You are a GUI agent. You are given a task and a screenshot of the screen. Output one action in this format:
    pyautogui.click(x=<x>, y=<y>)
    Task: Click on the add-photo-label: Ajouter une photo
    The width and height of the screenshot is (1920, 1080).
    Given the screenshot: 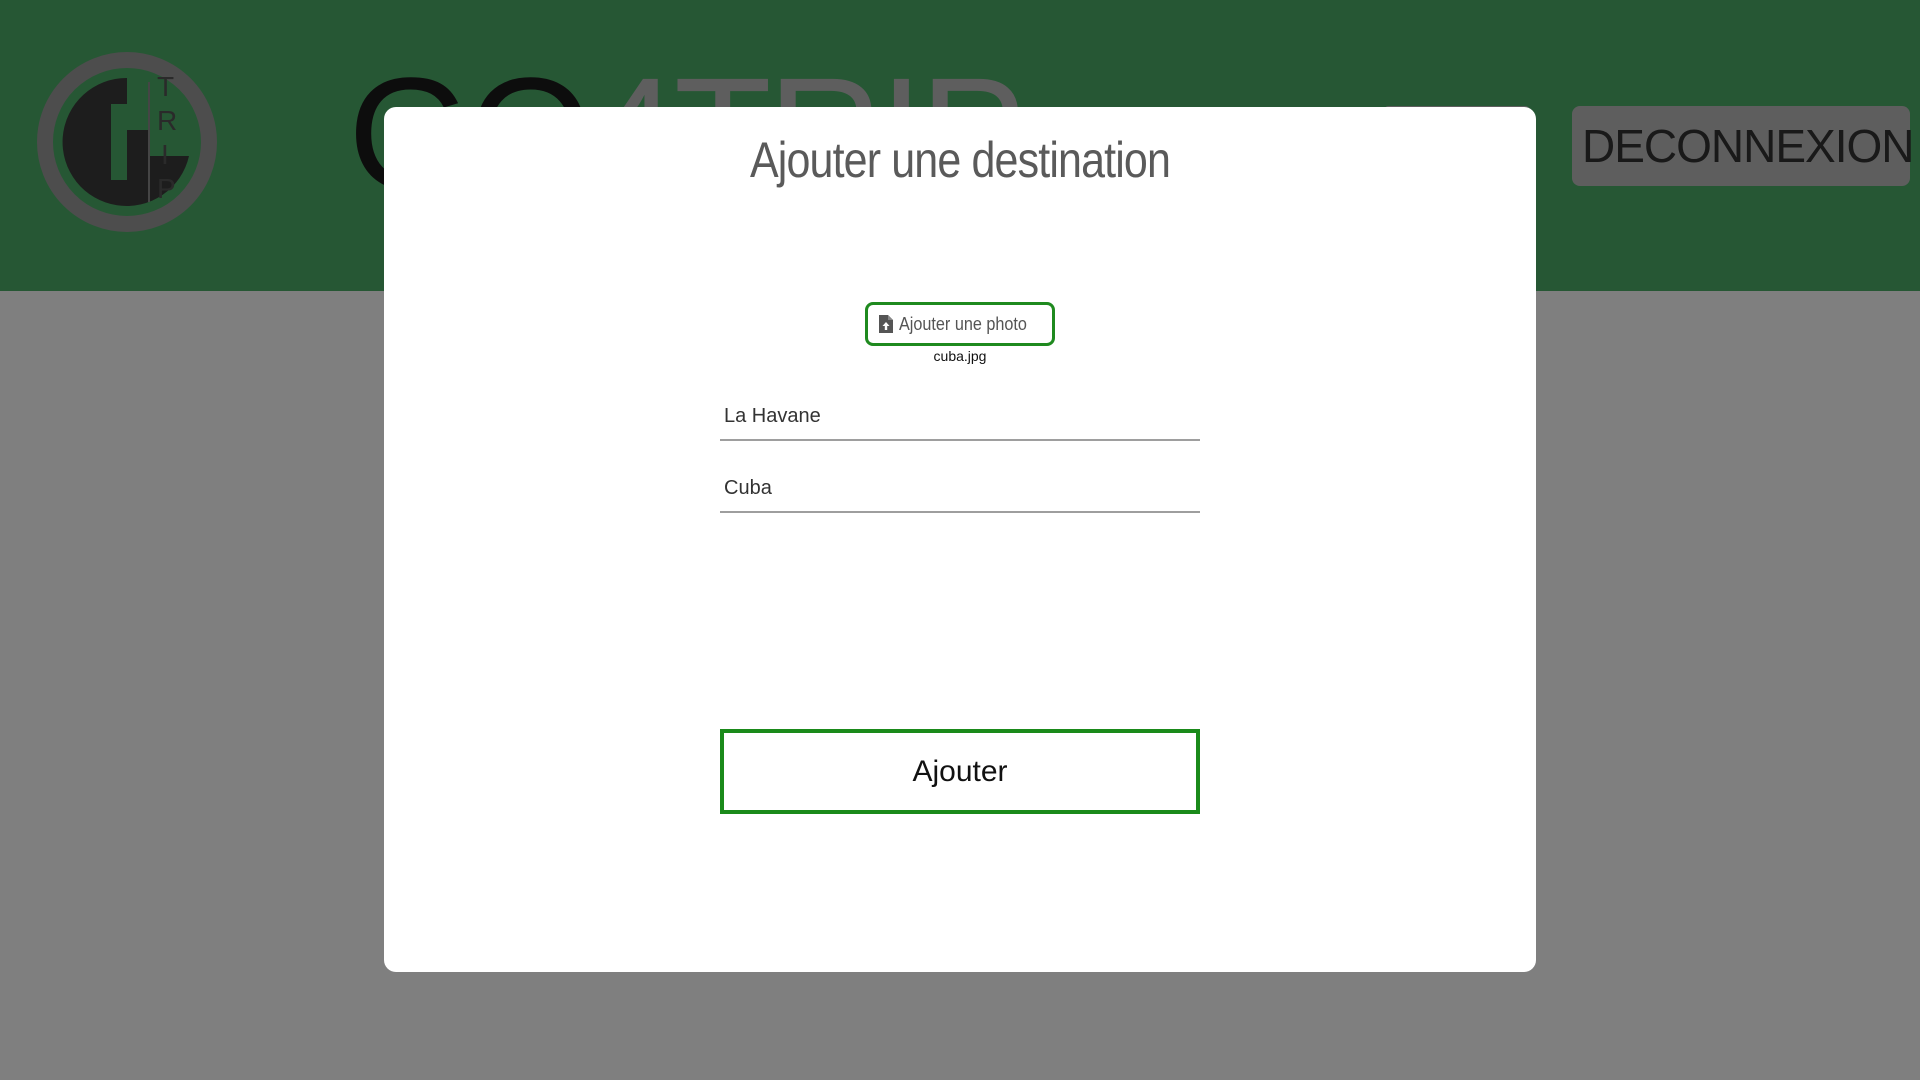 What is the action you would take?
    pyautogui.click(x=962, y=323)
    